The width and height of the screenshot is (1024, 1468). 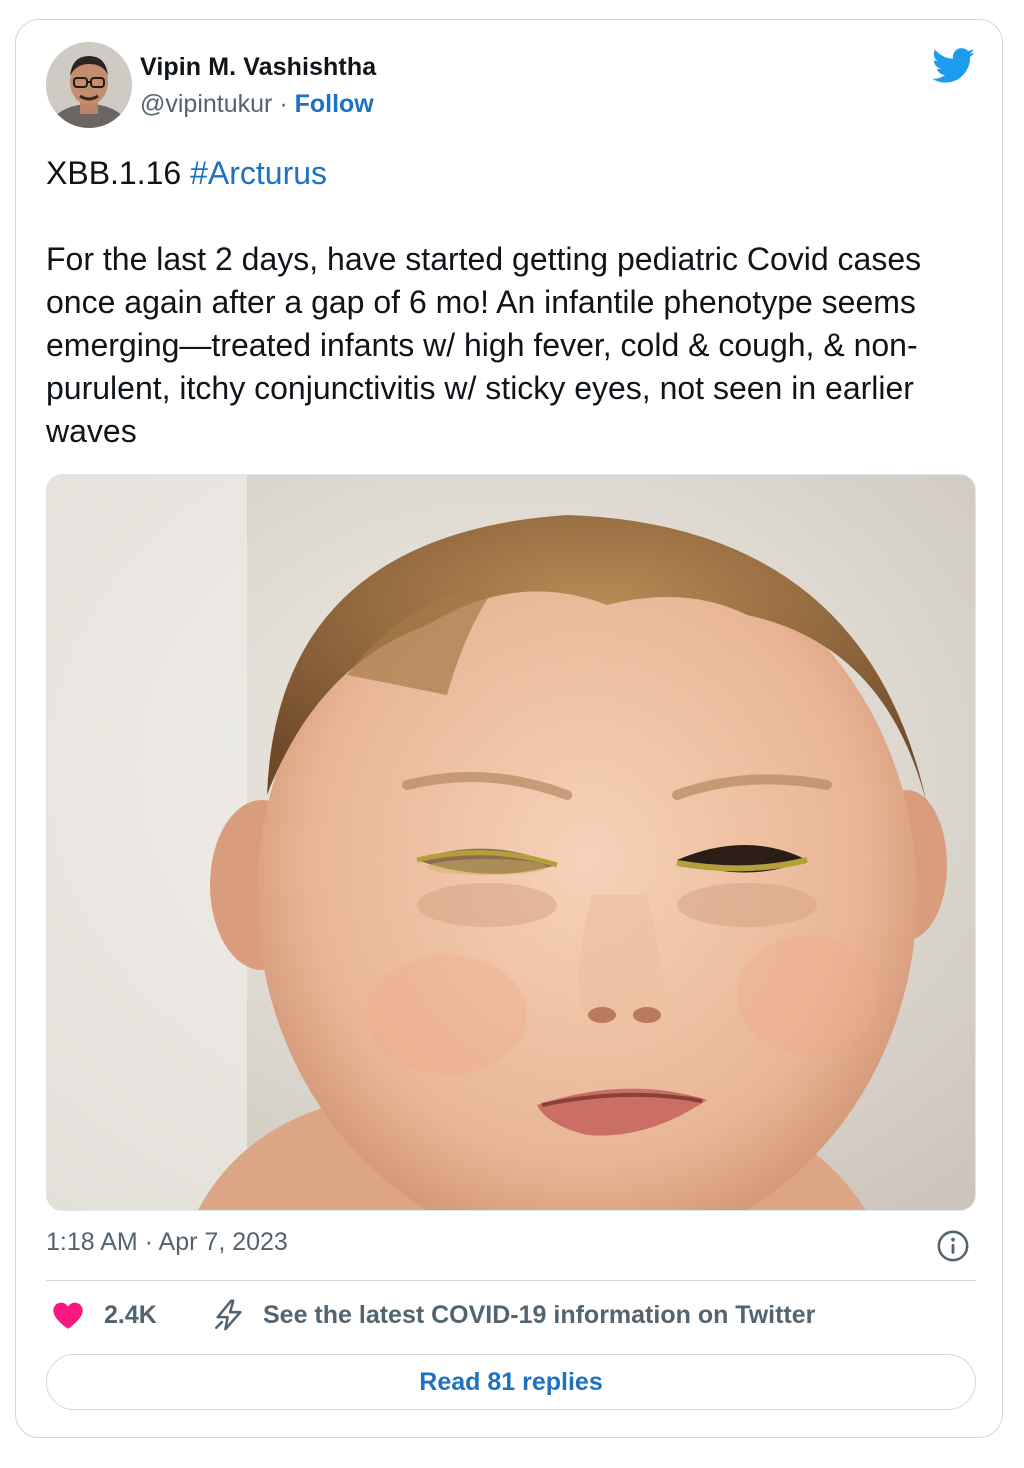 I want to click on handle-row: @vipintukur · Follow, so click(x=257, y=104).